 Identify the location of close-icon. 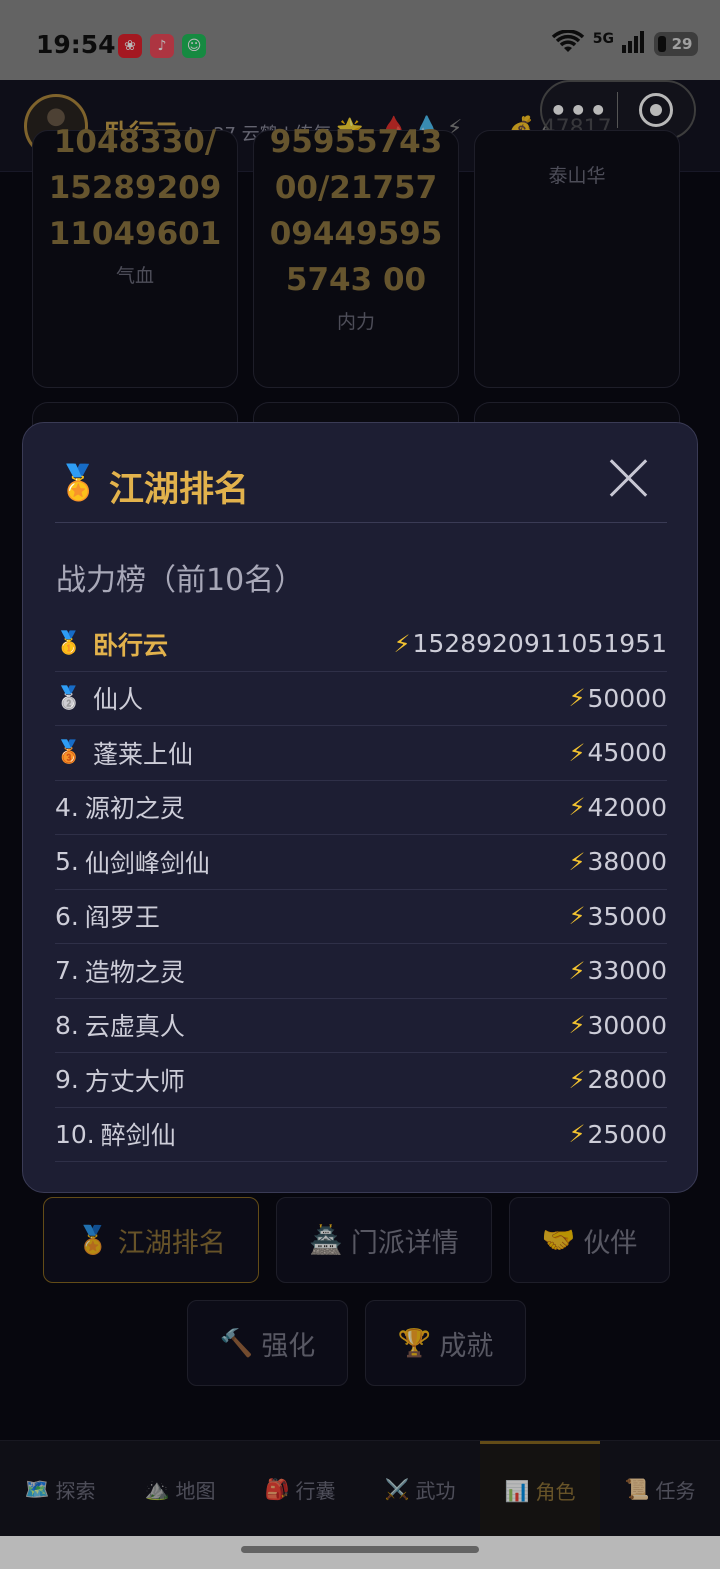
(629, 479).